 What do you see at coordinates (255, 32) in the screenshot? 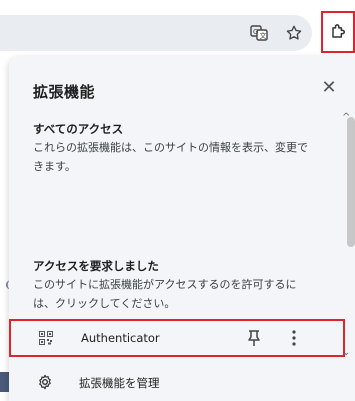
I see `svg-text: G` at bounding box center [255, 32].